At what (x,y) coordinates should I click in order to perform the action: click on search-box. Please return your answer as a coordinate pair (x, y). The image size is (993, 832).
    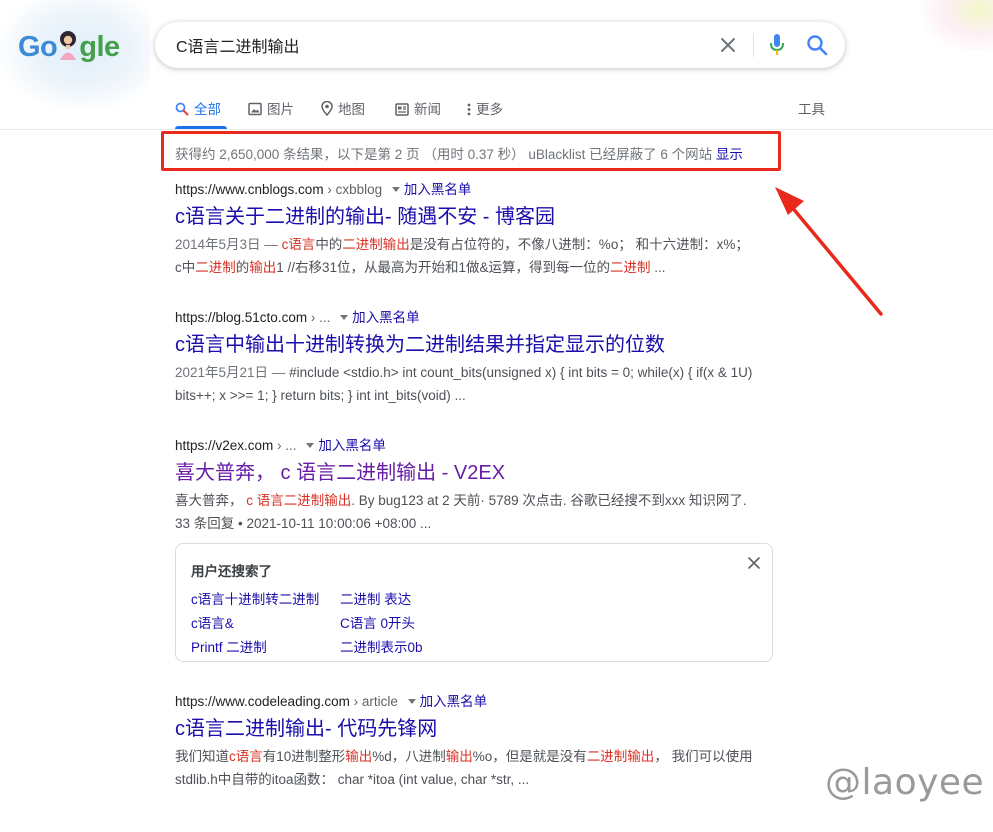
    Looking at the image, I should click on (500, 45).